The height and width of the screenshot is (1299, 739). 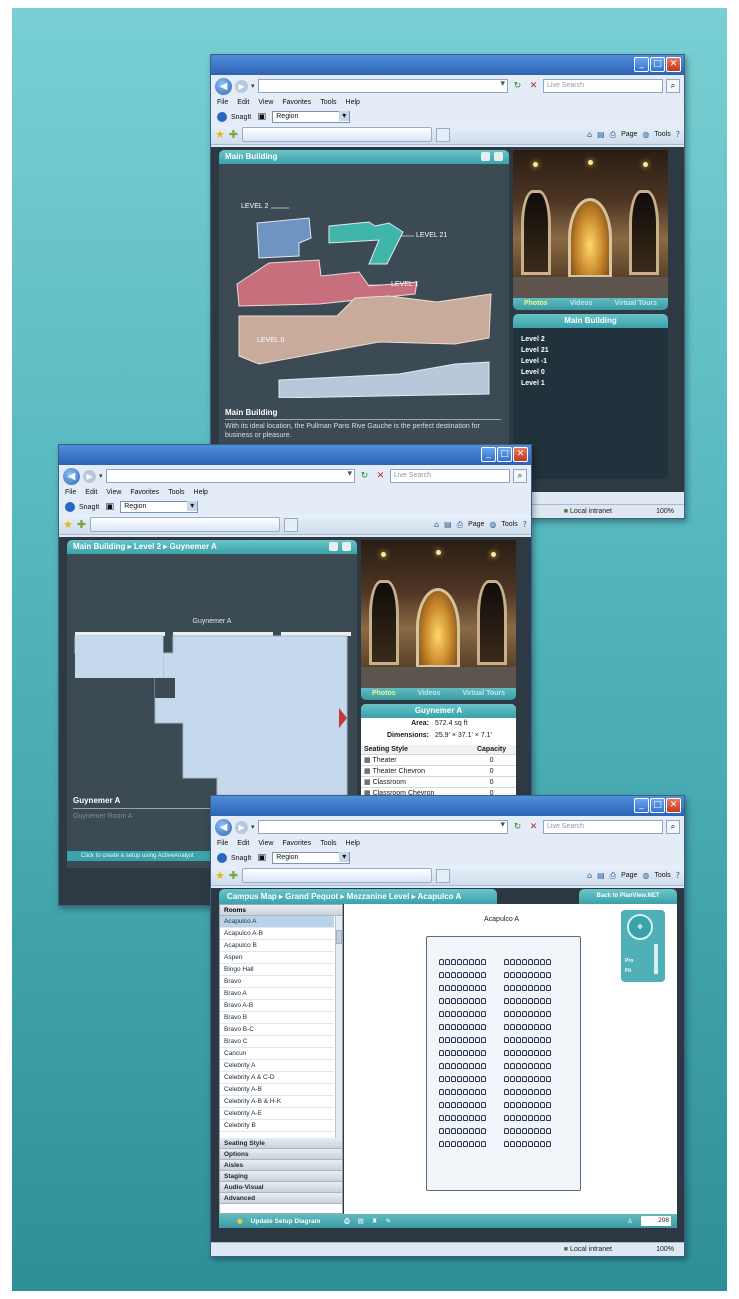 What do you see at coordinates (673, 805) in the screenshot?
I see `close-icon: ✕` at bounding box center [673, 805].